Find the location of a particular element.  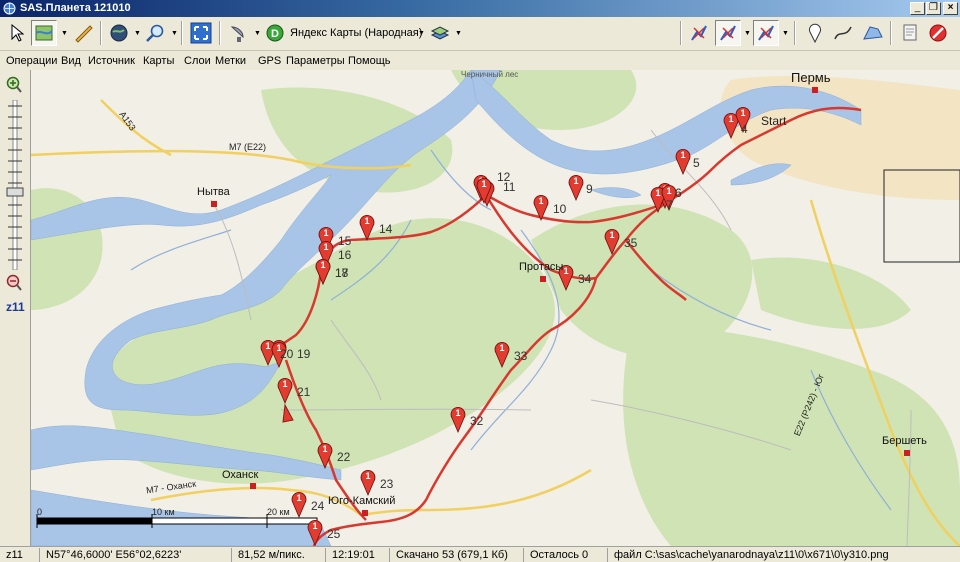

layers-icon is located at coordinates (440, 33).